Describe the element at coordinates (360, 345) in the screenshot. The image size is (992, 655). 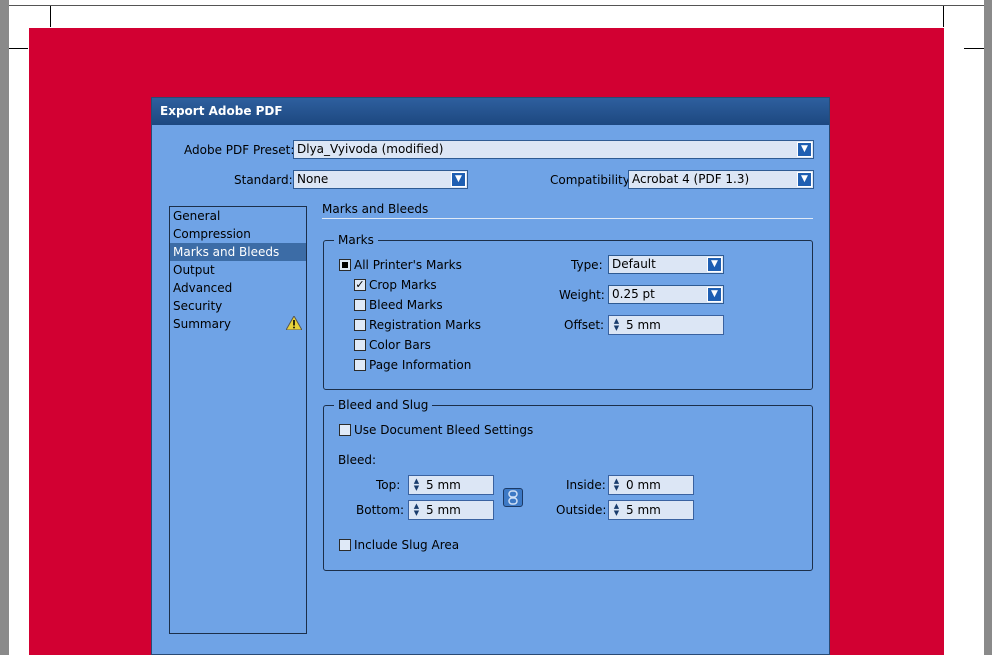
I see `color-bars-checkbox` at that location.